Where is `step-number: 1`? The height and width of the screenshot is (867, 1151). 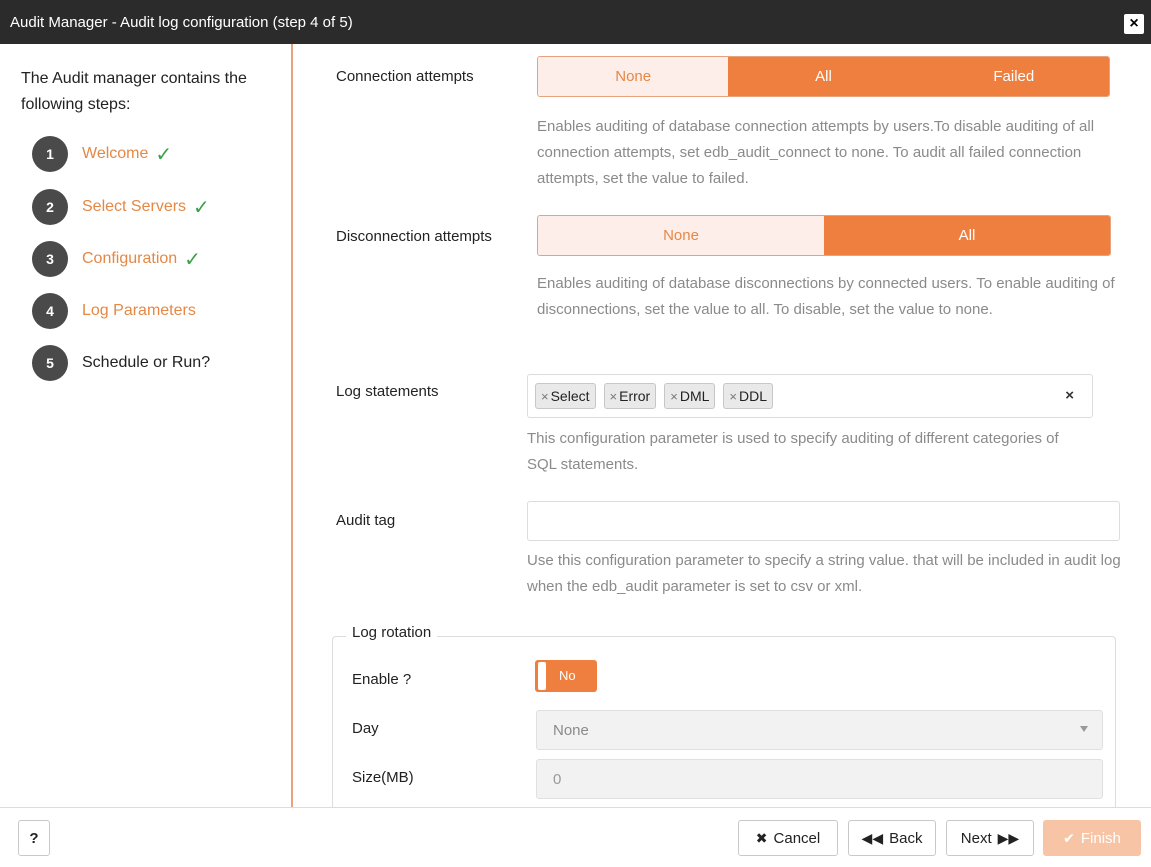
step-number: 1 is located at coordinates (50, 154).